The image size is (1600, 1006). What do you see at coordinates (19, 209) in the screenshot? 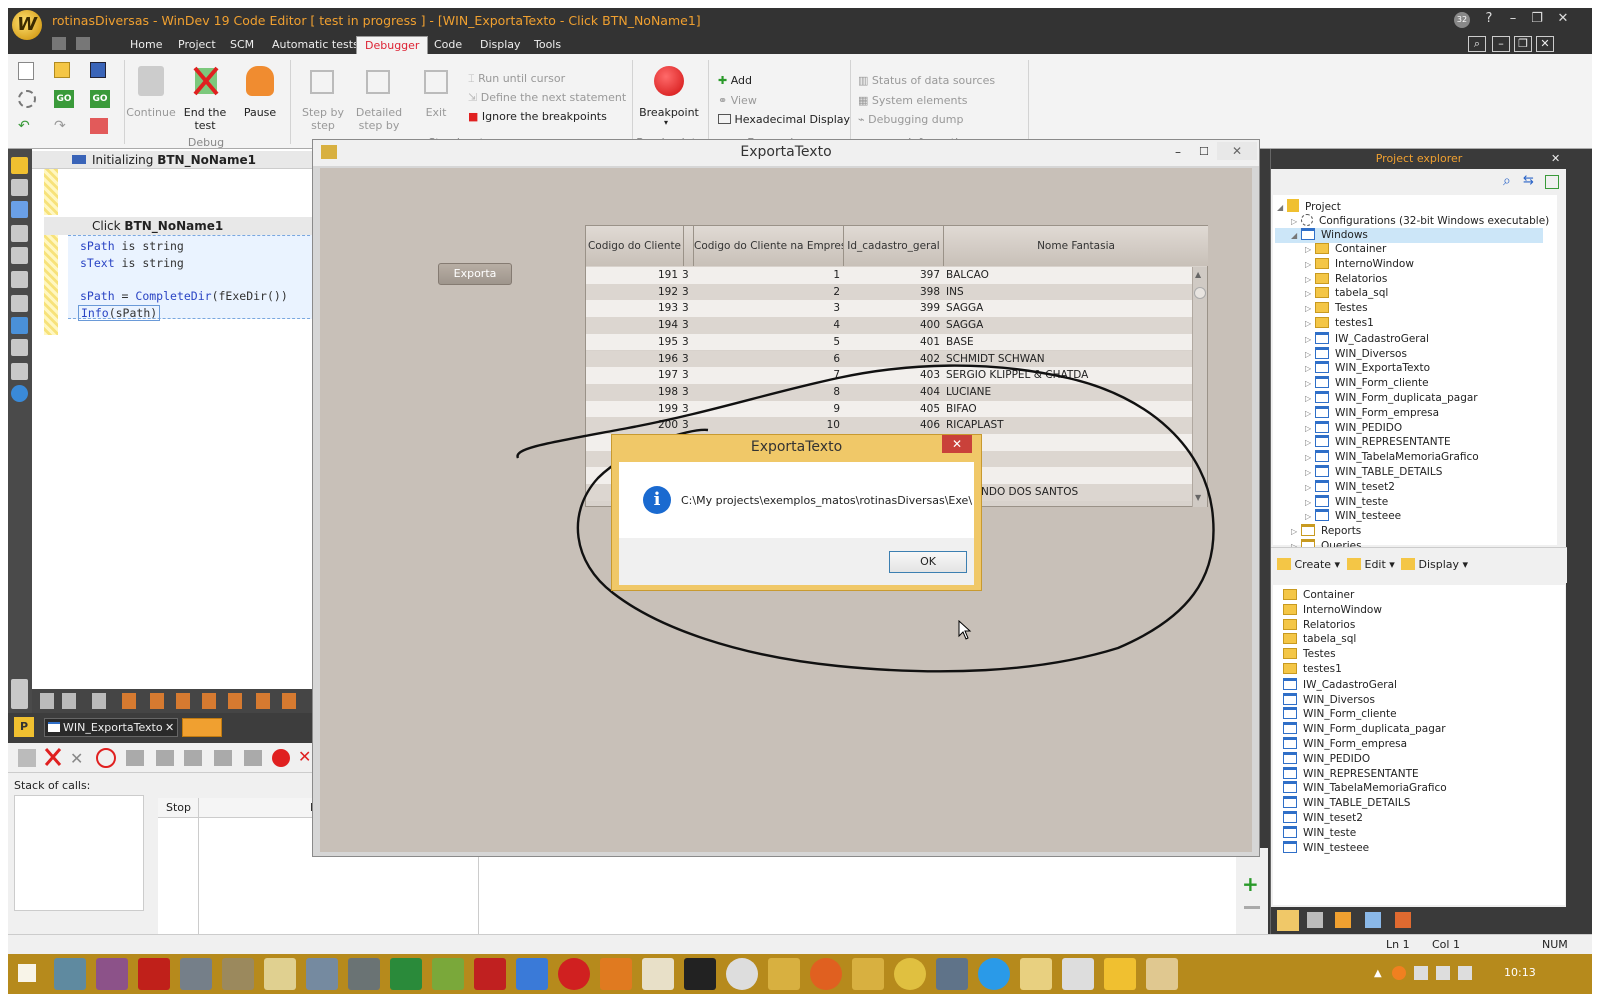
I see `window-icon` at bounding box center [19, 209].